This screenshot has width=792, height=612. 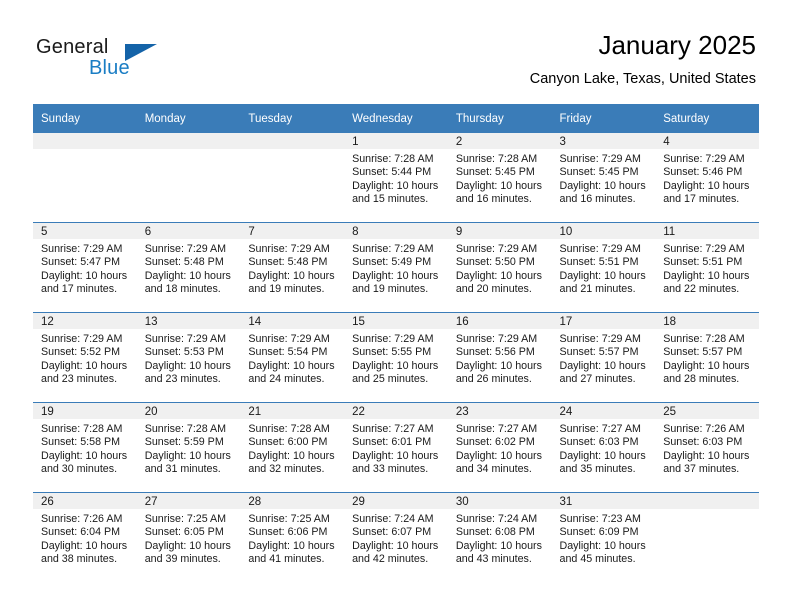 I want to click on daylight-text: Daylight: 10 hours and 26 minutes., so click(x=498, y=372).